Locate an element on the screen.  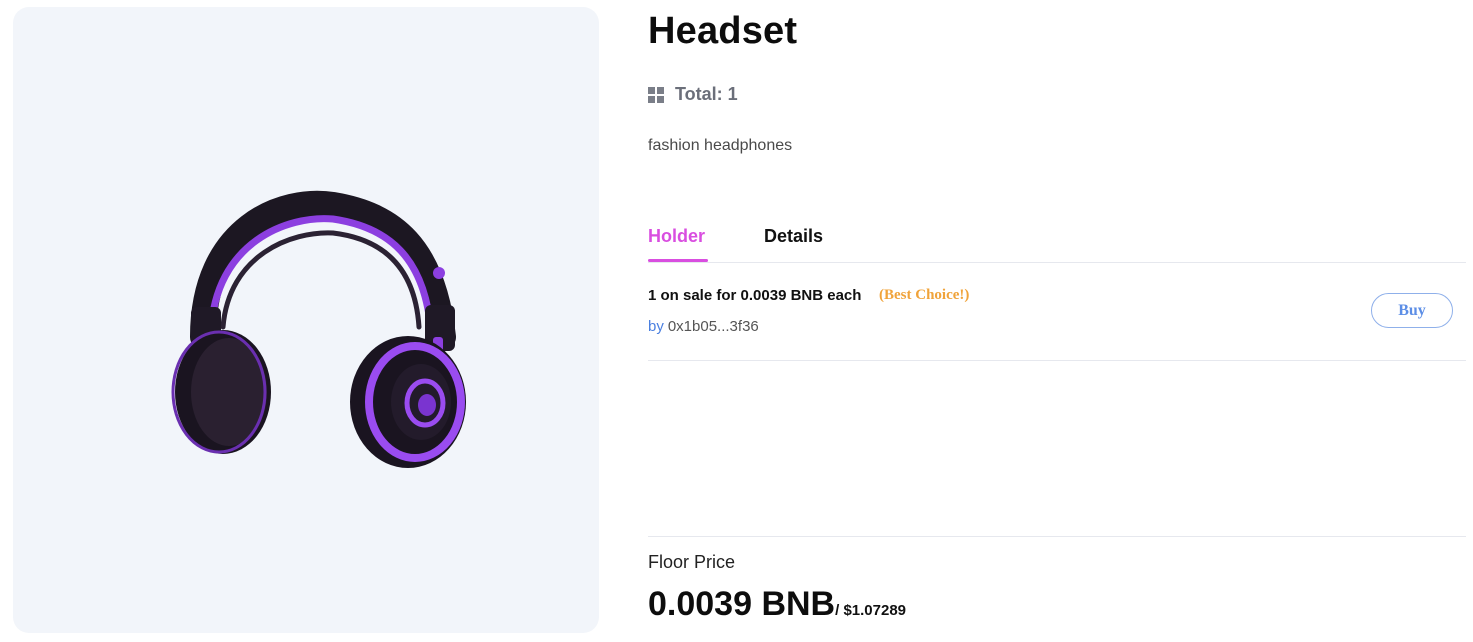
total-value: 1 is located at coordinates (732, 94).